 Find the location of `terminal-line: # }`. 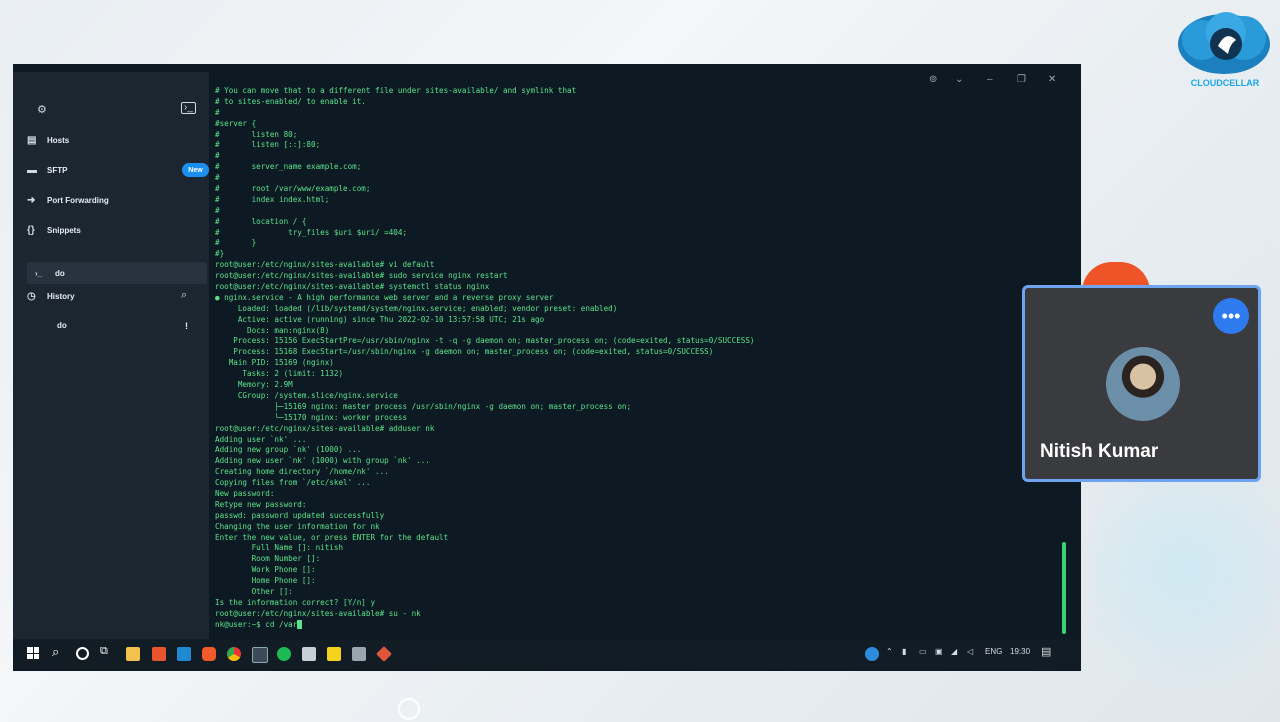

terminal-line: # } is located at coordinates (236, 243).